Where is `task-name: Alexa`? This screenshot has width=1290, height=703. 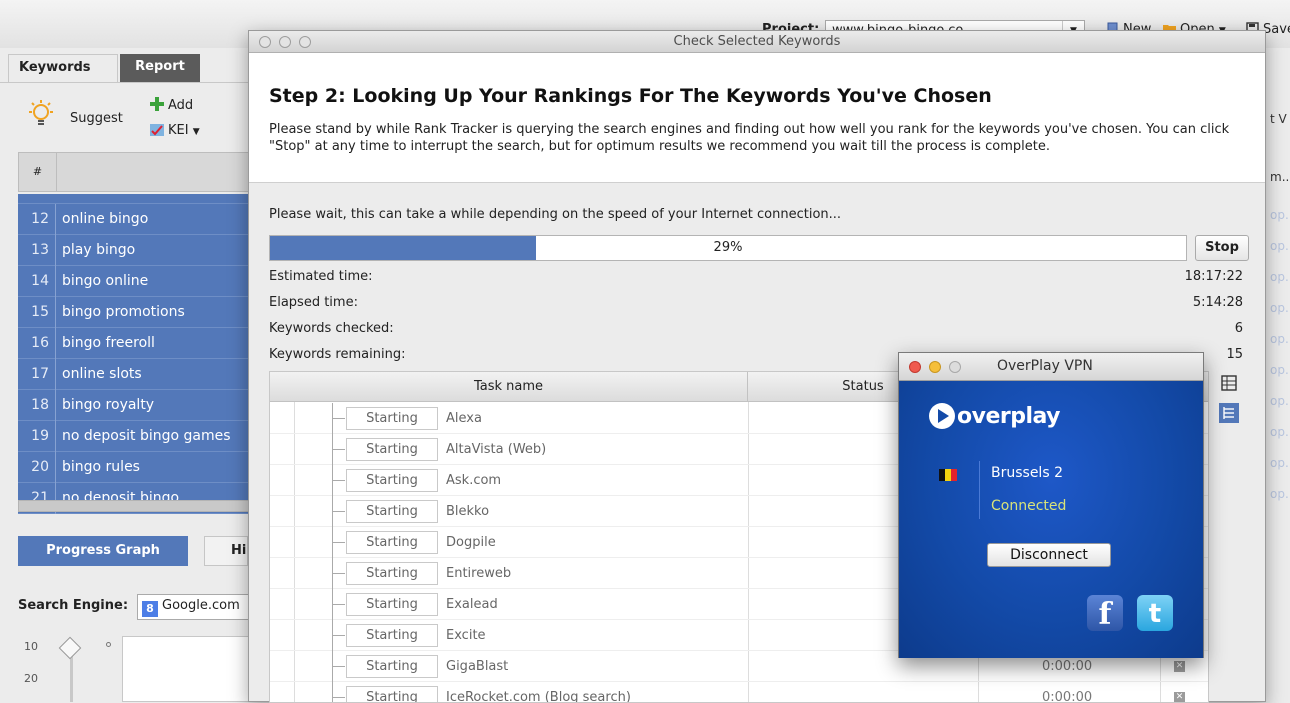
task-name: Alexa is located at coordinates (464, 418).